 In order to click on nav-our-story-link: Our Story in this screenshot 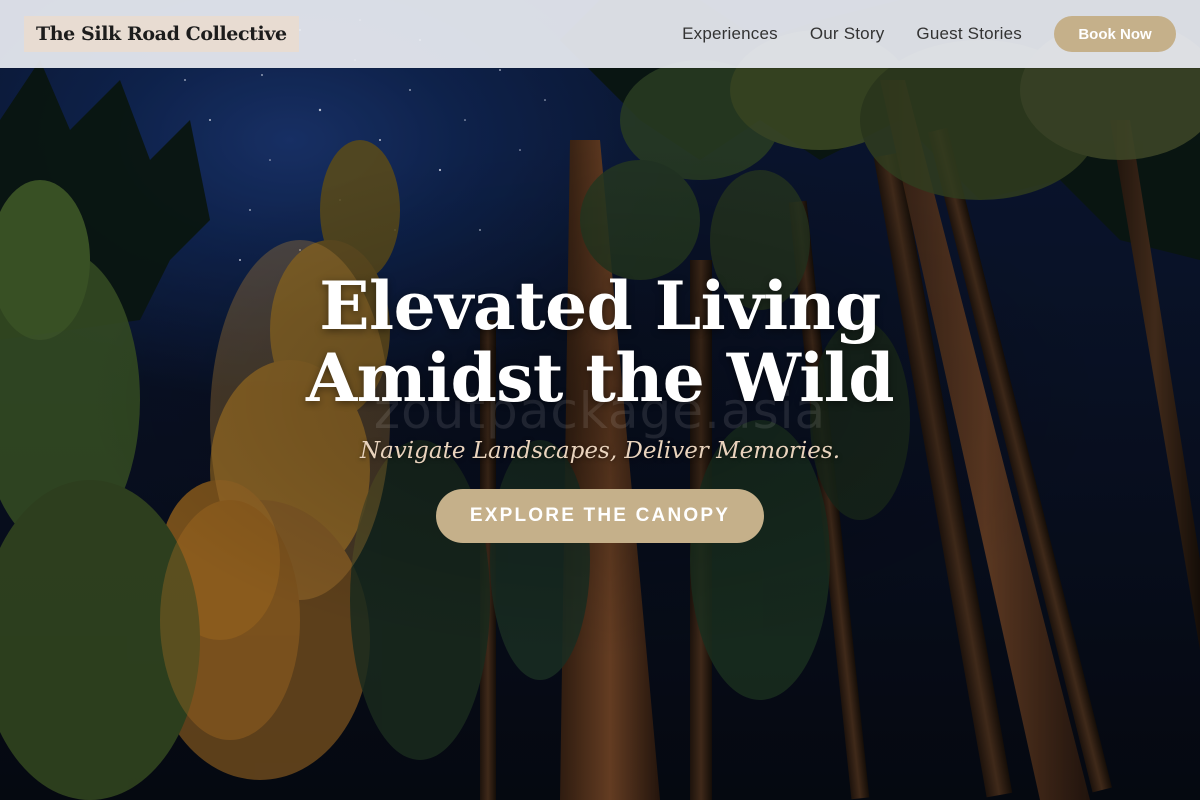, I will do `click(847, 34)`.